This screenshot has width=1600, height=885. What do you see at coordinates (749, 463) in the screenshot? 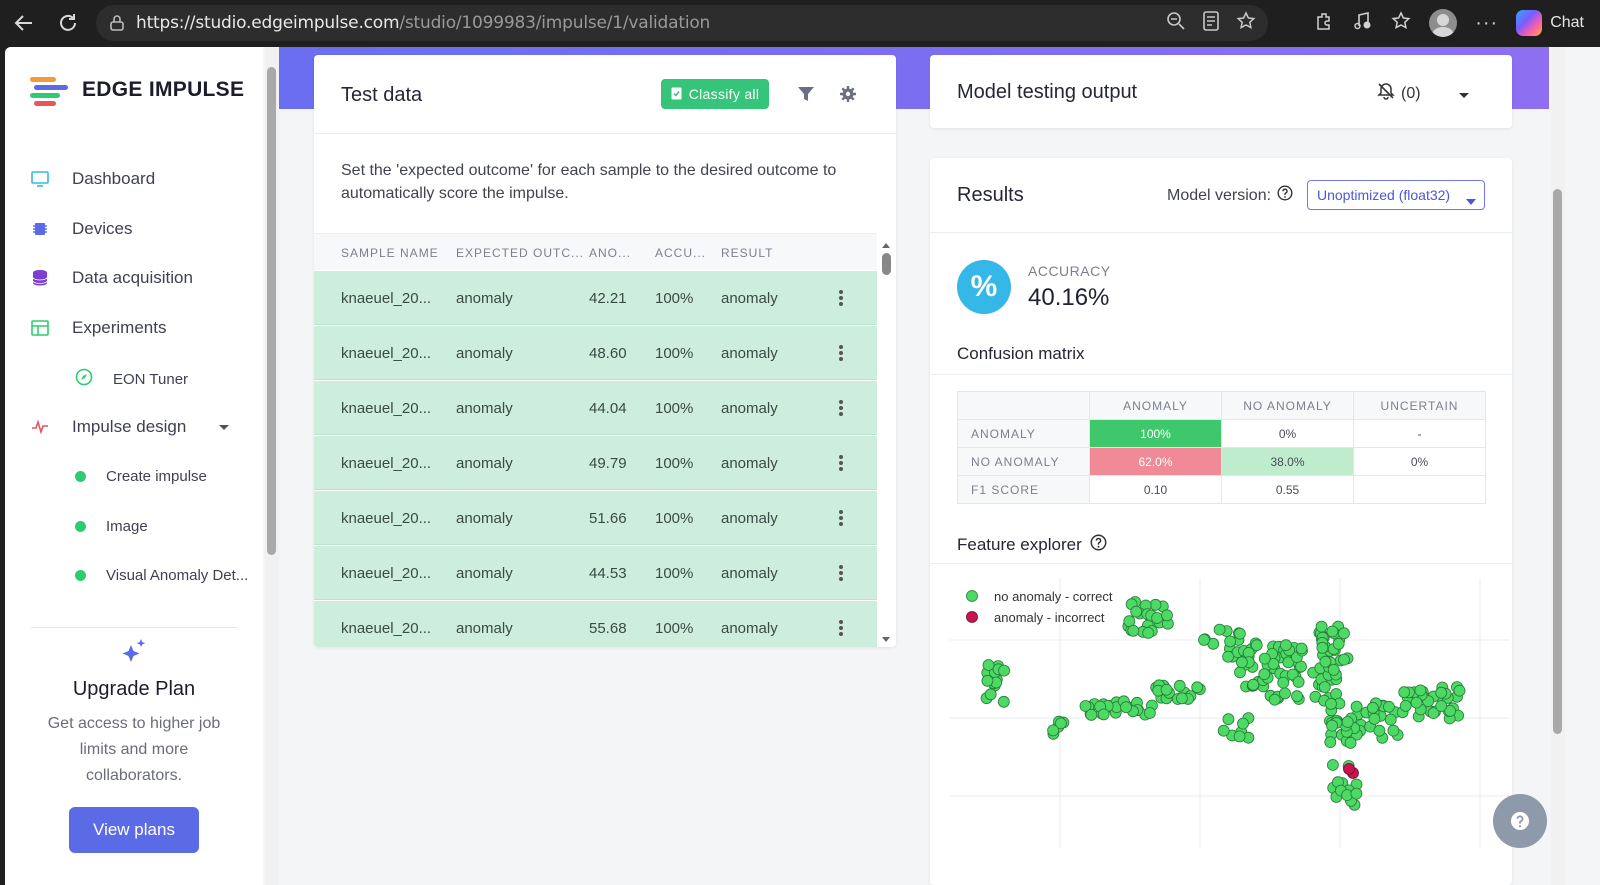
I see `result: anomaly` at bounding box center [749, 463].